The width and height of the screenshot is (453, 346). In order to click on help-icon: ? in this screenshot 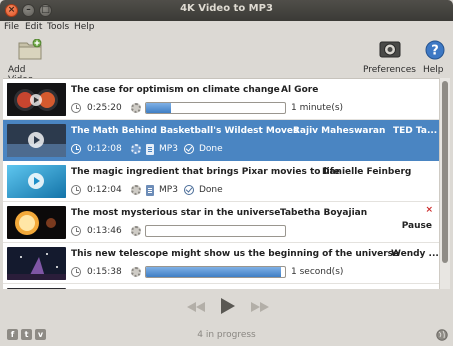, I will do `click(435, 50)`.